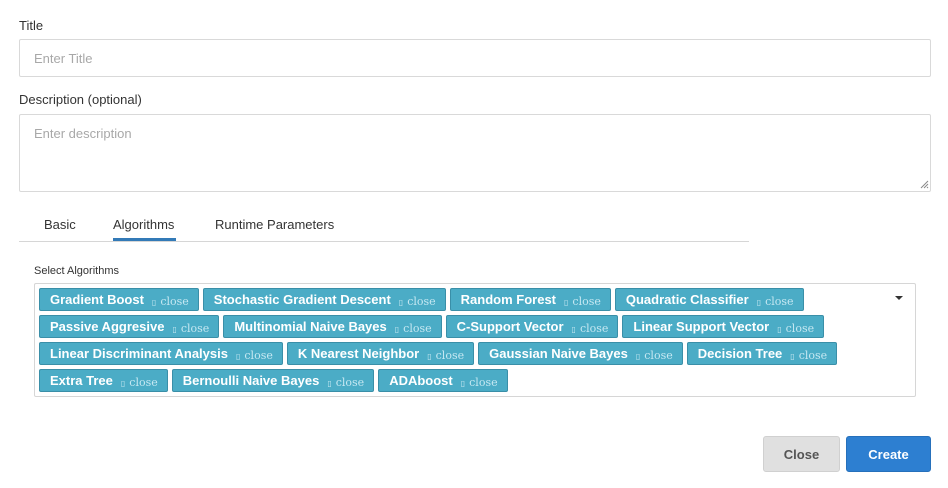  I want to click on algorithm-chip: Extra Tree ▯ close, so click(103, 380).